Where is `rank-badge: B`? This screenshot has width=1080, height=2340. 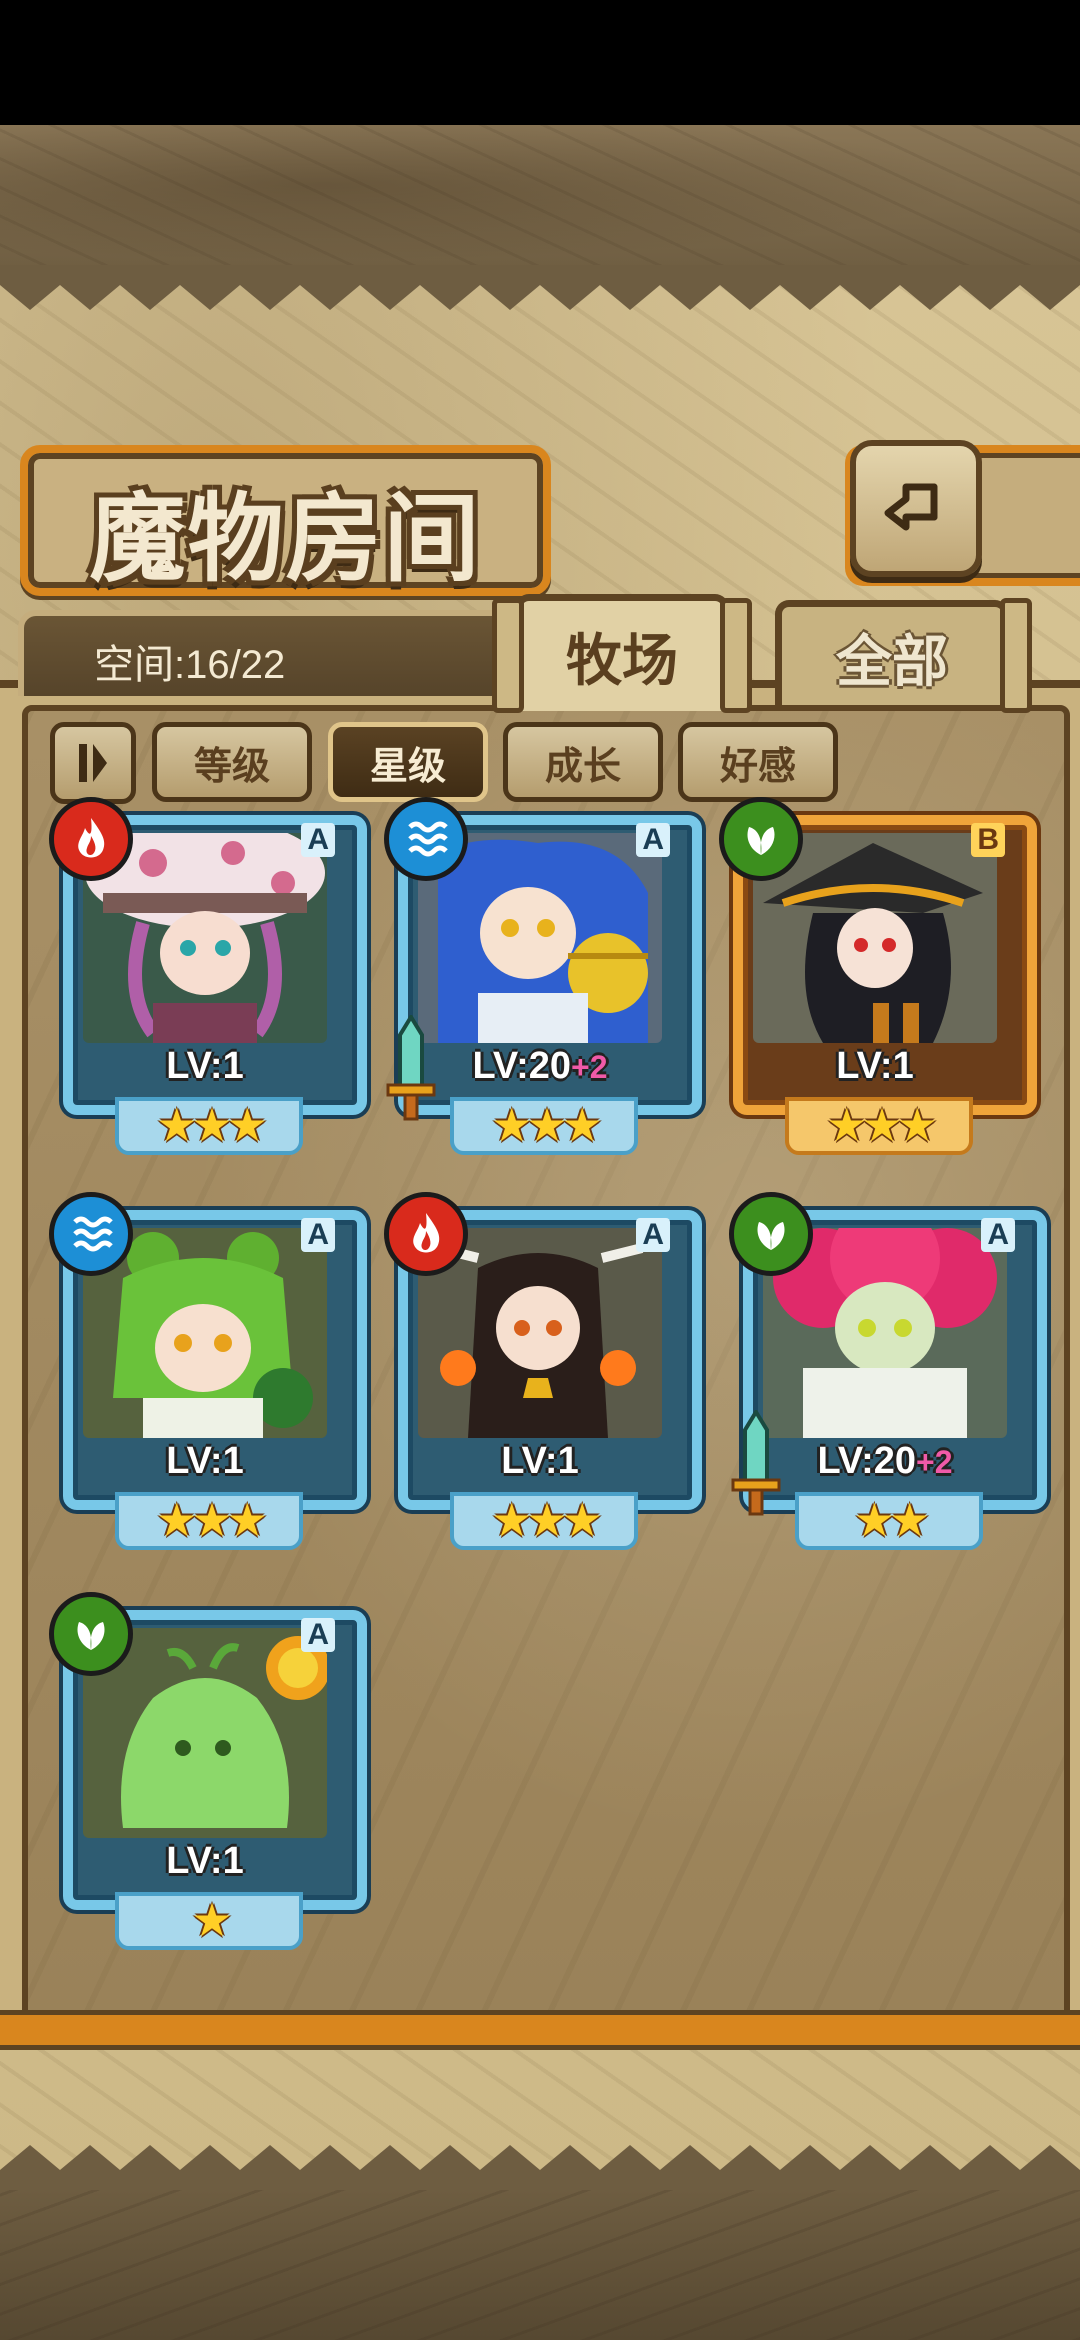 rank-badge: B is located at coordinates (988, 840).